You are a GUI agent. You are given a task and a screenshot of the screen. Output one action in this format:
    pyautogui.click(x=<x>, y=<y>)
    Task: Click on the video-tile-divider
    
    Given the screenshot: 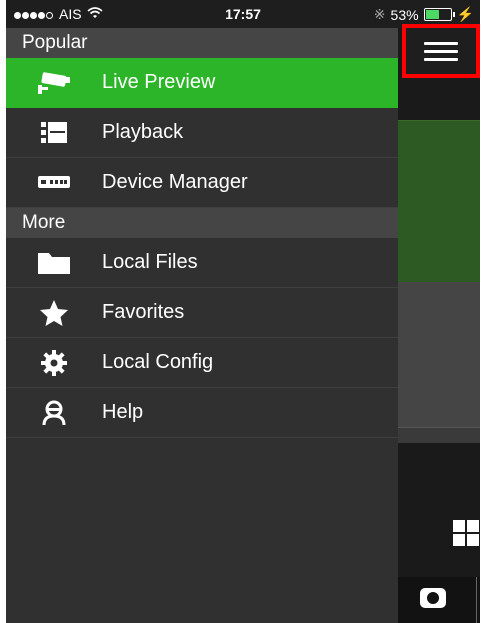 What is the action you would take?
    pyautogui.click(x=439, y=435)
    